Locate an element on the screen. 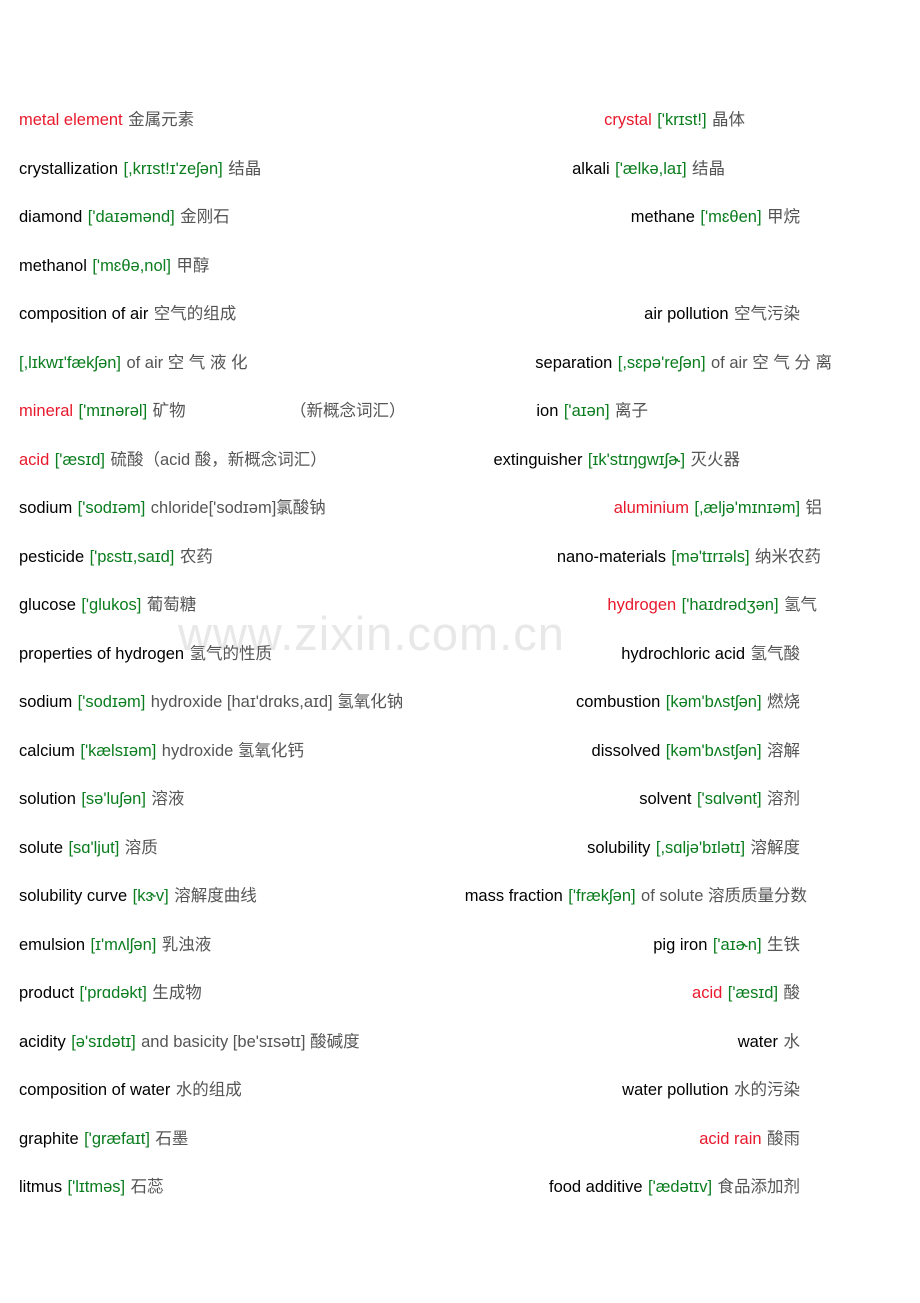  vocab-entry-left: methanol ['mɛθə,nol] 甲醇 is located at coordinates (114, 266).